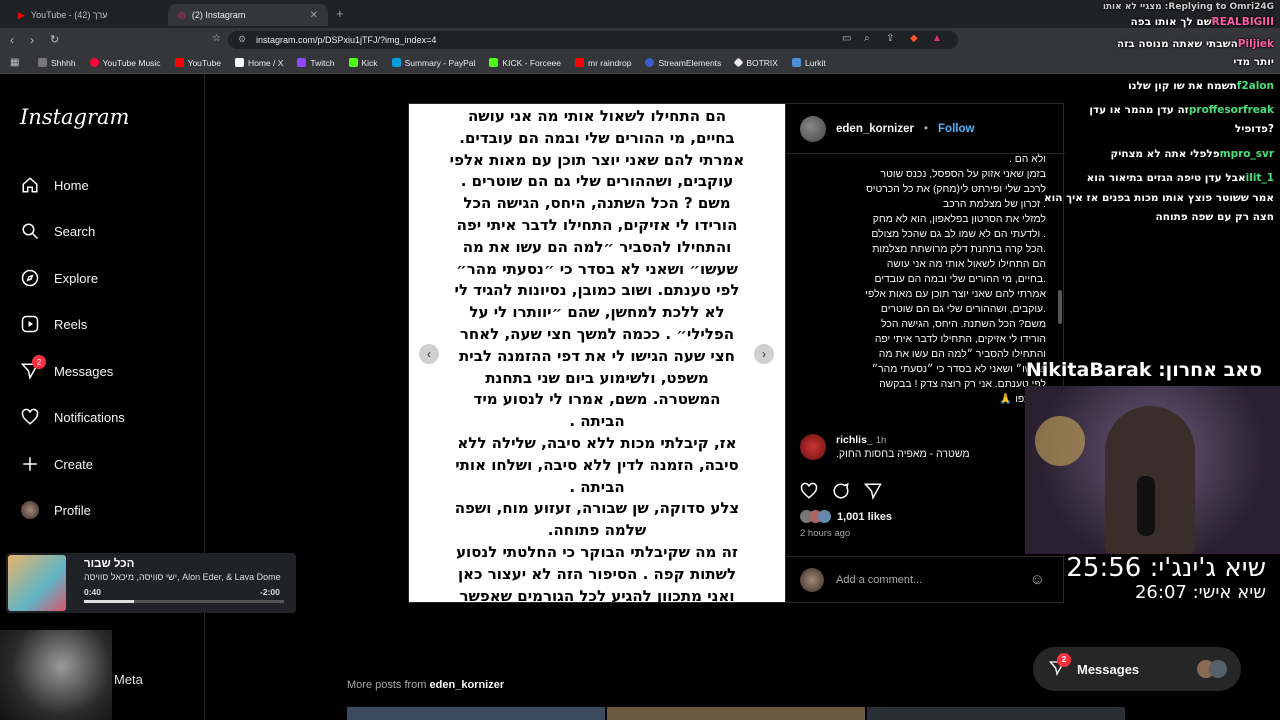  I want to click on chat-message: Piljiekהשבתי שאתה מנוסה בזה, so click(1195, 44).